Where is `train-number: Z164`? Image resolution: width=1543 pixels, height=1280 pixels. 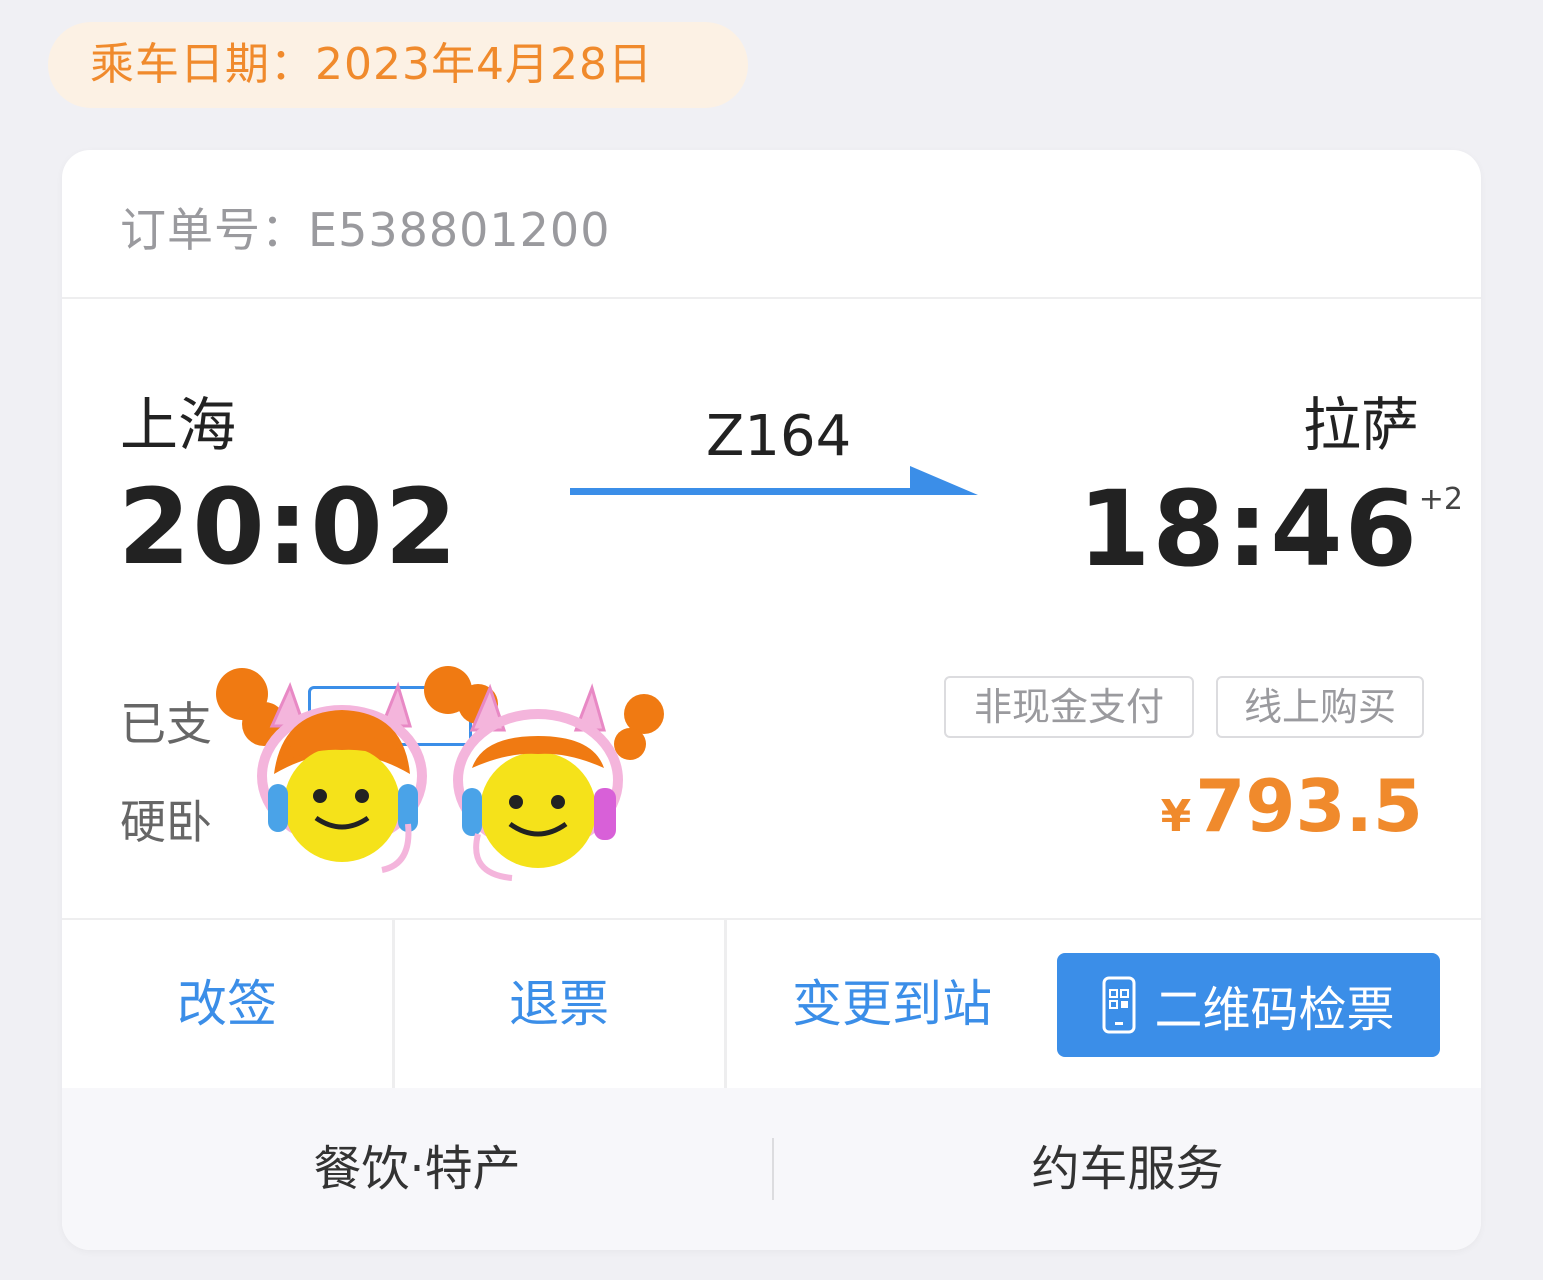
train-number: Z164 is located at coordinates (779, 436).